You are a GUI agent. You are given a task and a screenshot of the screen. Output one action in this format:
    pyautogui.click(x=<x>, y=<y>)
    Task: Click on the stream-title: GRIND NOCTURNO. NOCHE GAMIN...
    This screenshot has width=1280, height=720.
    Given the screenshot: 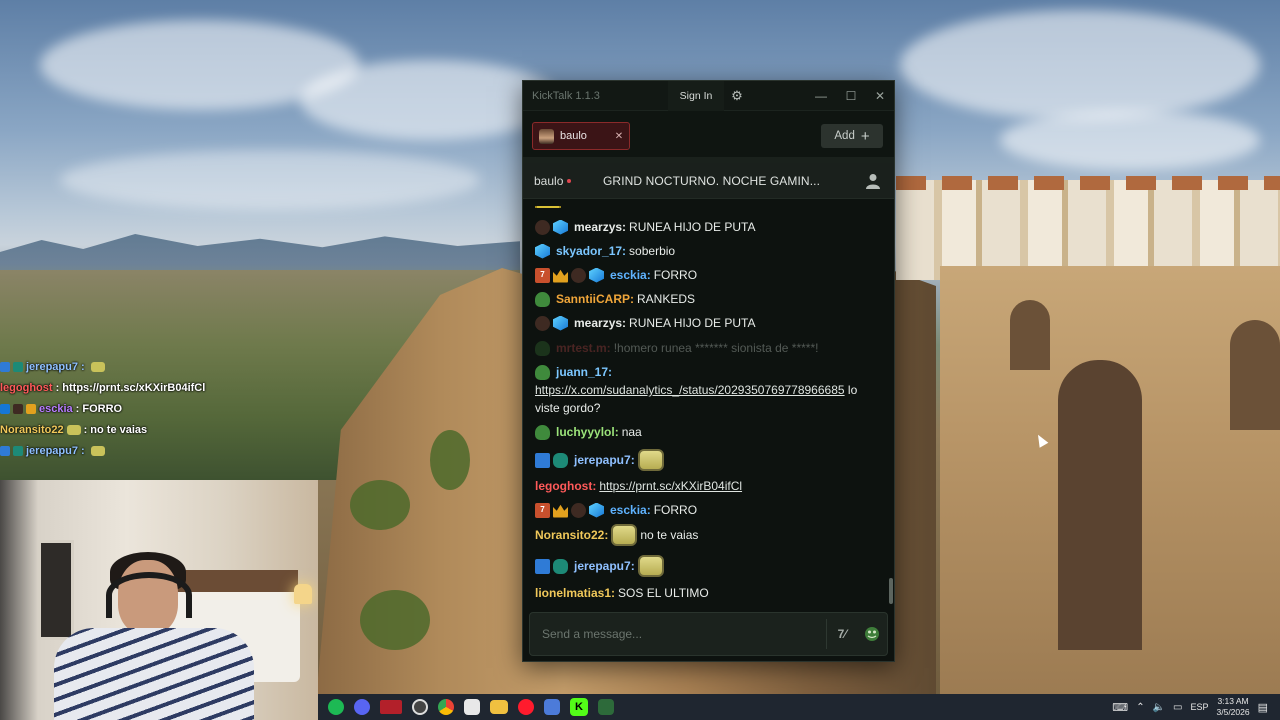 What is the action you would take?
    pyautogui.click(x=712, y=180)
    